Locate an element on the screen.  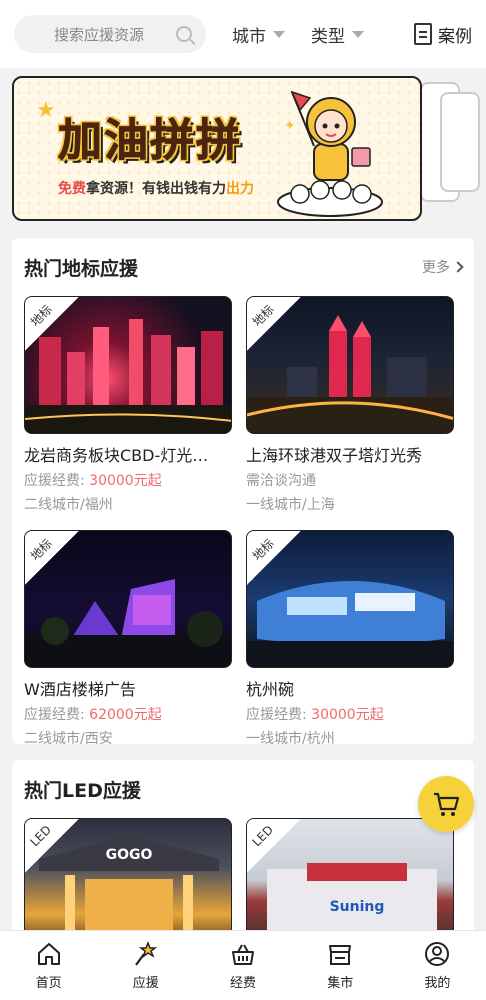
nav-label: 应援 is located at coordinates (145, 983).